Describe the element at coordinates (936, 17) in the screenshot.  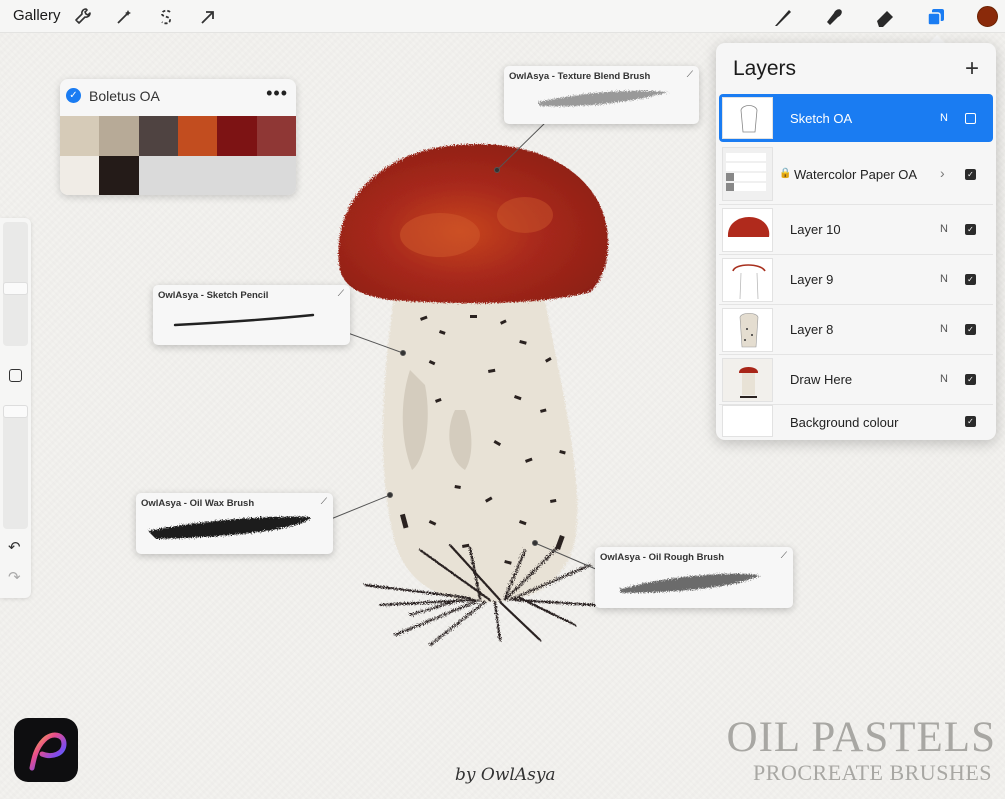
I see `layers-icon` at that location.